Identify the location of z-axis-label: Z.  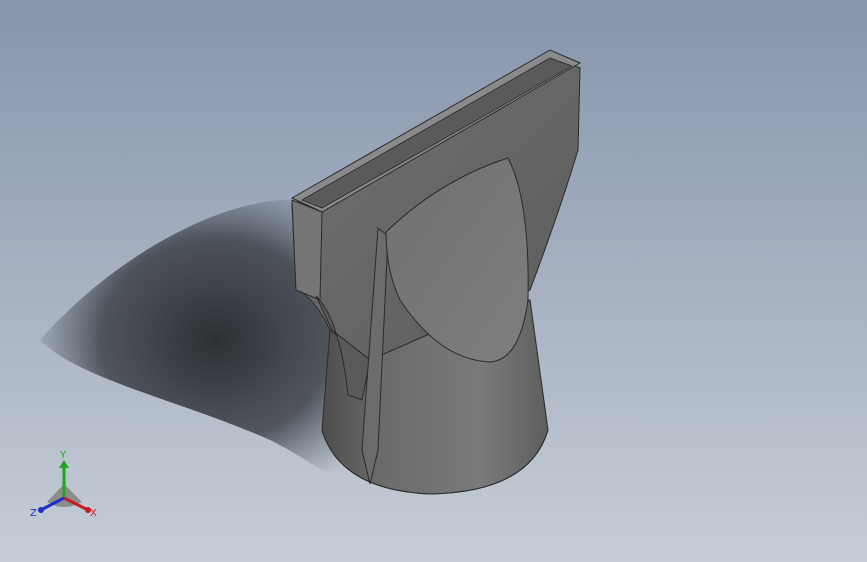
(33, 513).